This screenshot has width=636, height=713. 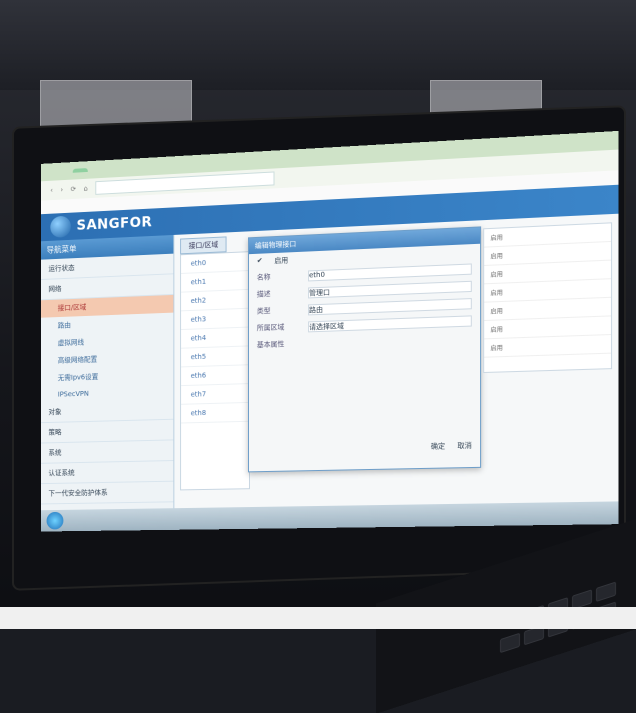 What do you see at coordinates (215, 413) in the screenshot?
I see `list-item: eth8` at bounding box center [215, 413].